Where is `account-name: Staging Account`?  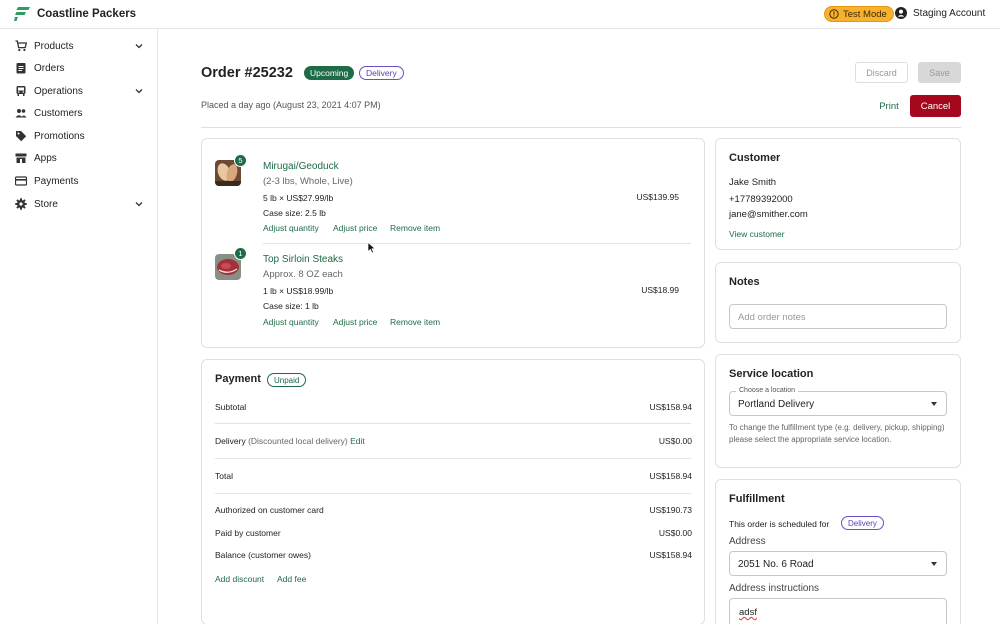 account-name: Staging Account is located at coordinates (949, 13).